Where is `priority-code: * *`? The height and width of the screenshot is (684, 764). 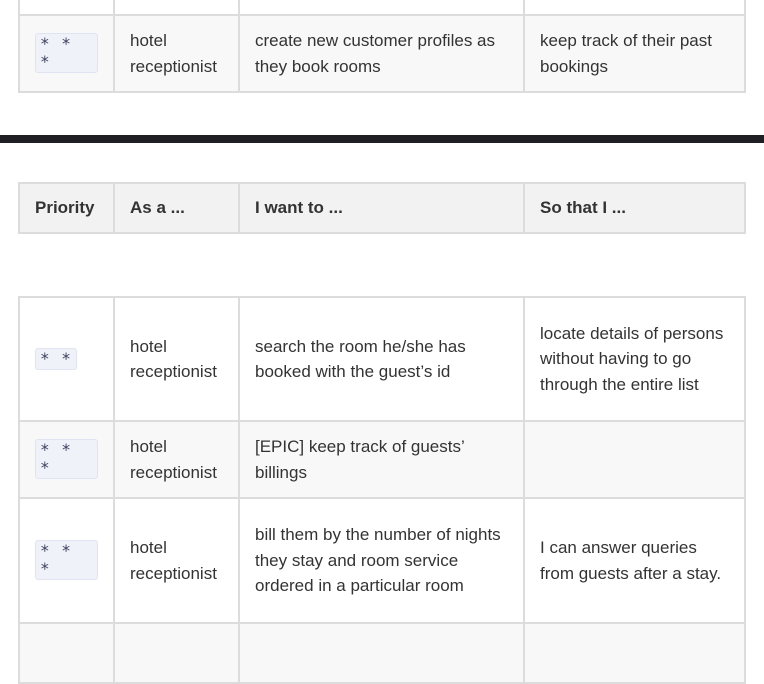
priority-code: * * is located at coordinates (56, 359).